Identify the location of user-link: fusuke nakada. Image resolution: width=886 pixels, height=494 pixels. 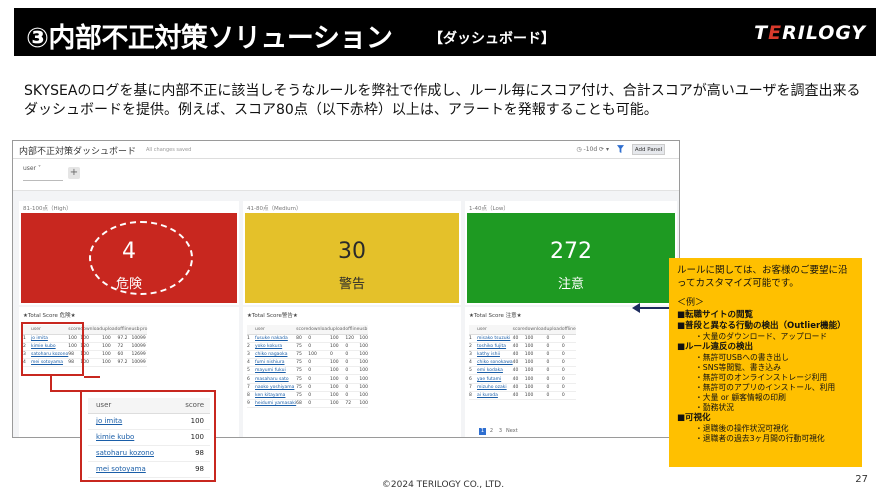
(276, 338).